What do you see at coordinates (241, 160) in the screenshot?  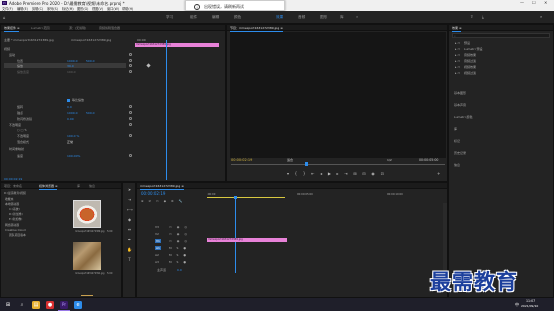 I see `program-timecode: 00:00:02:19` at bounding box center [241, 160].